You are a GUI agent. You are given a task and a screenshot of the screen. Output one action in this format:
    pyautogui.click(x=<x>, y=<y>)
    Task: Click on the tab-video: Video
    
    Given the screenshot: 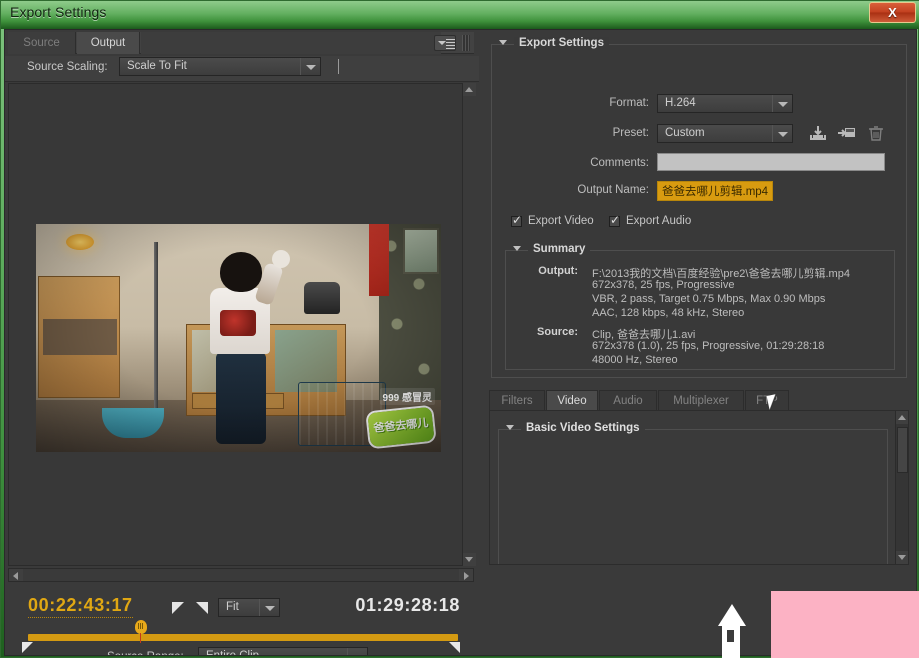 What is the action you would take?
    pyautogui.click(x=572, y=400)
    